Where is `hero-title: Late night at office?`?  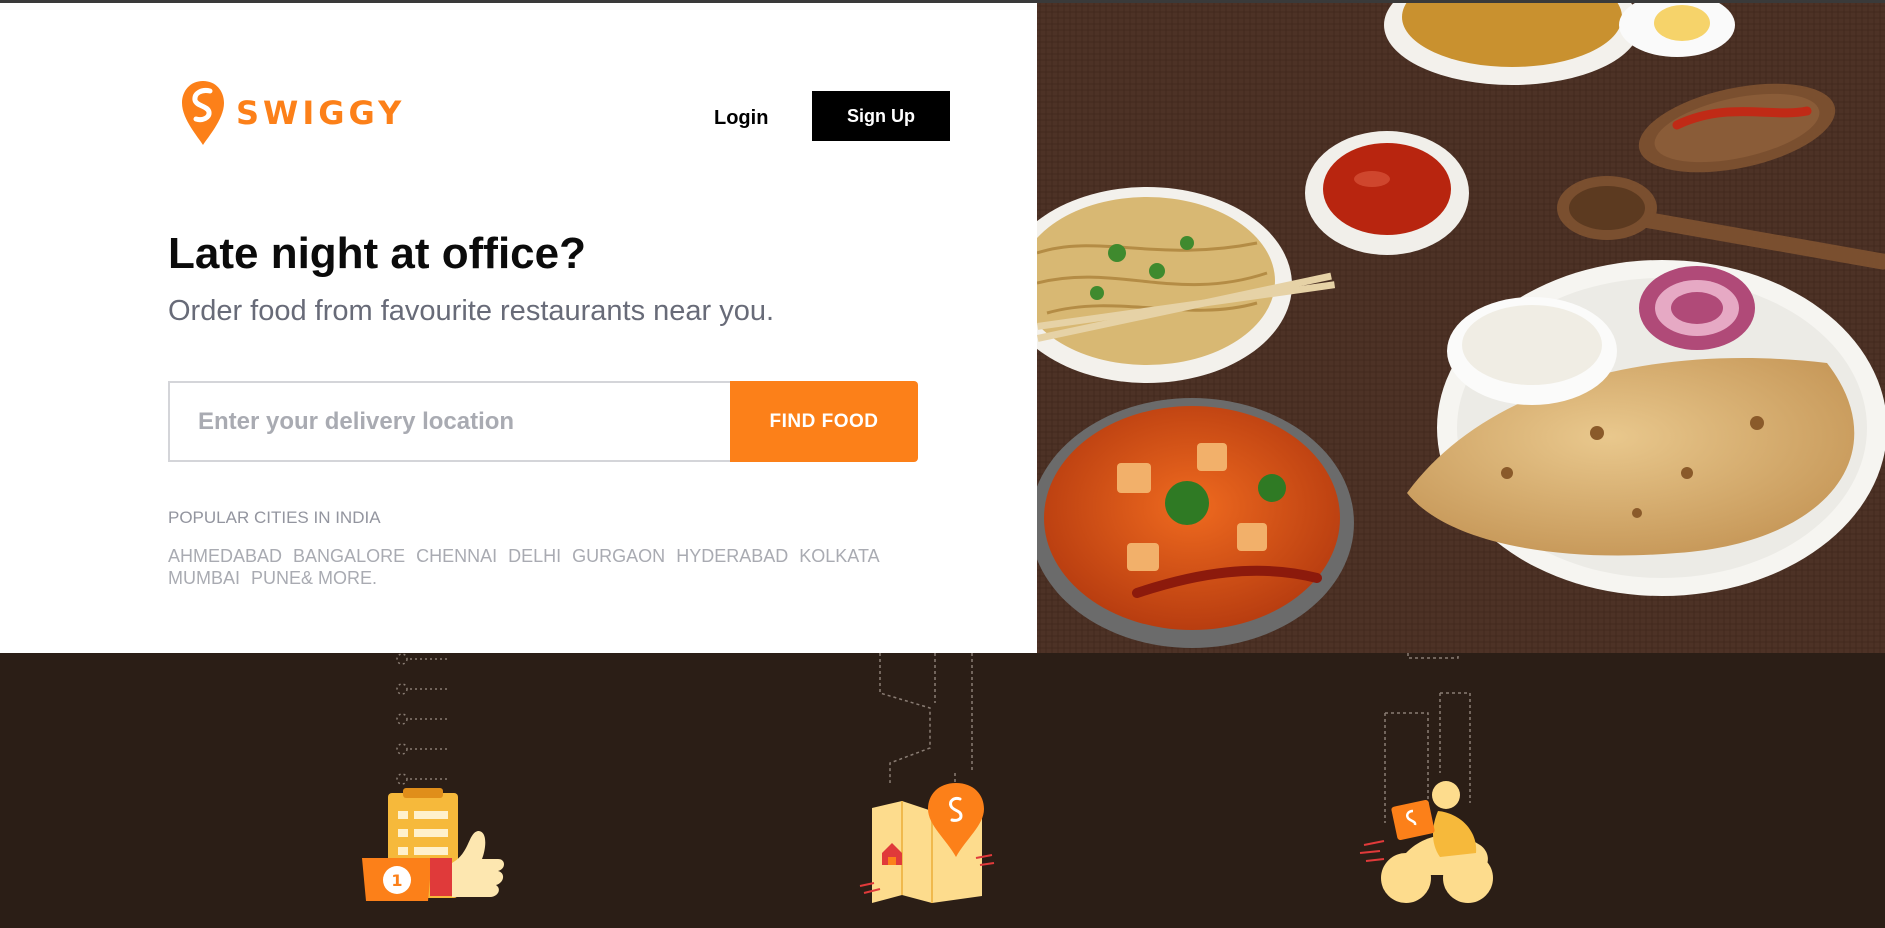 hero-title: Late night at office? is located at coordinates (377, 253).